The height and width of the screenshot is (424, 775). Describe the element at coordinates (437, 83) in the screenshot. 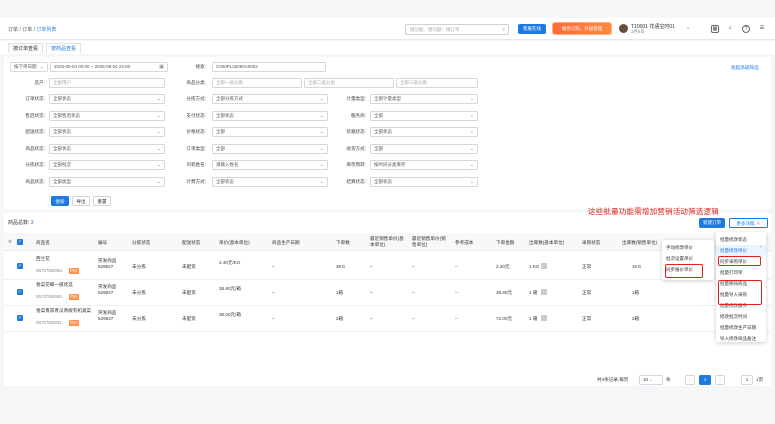

I see `category3-select: 全部三级分类` at that location.